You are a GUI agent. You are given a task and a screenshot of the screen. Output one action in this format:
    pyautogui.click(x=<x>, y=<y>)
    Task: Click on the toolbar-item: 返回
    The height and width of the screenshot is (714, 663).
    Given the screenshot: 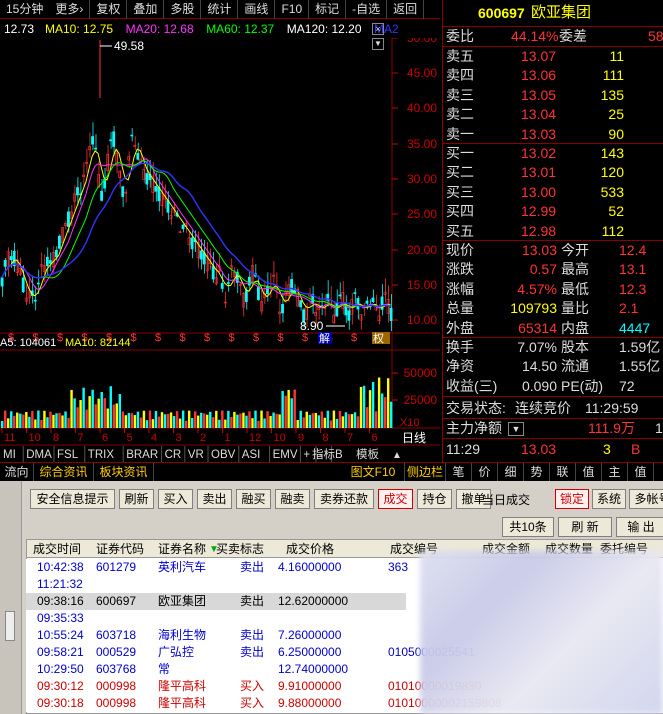 What is the action you would take?
    pyautogui.click(x=406, y=9)
    